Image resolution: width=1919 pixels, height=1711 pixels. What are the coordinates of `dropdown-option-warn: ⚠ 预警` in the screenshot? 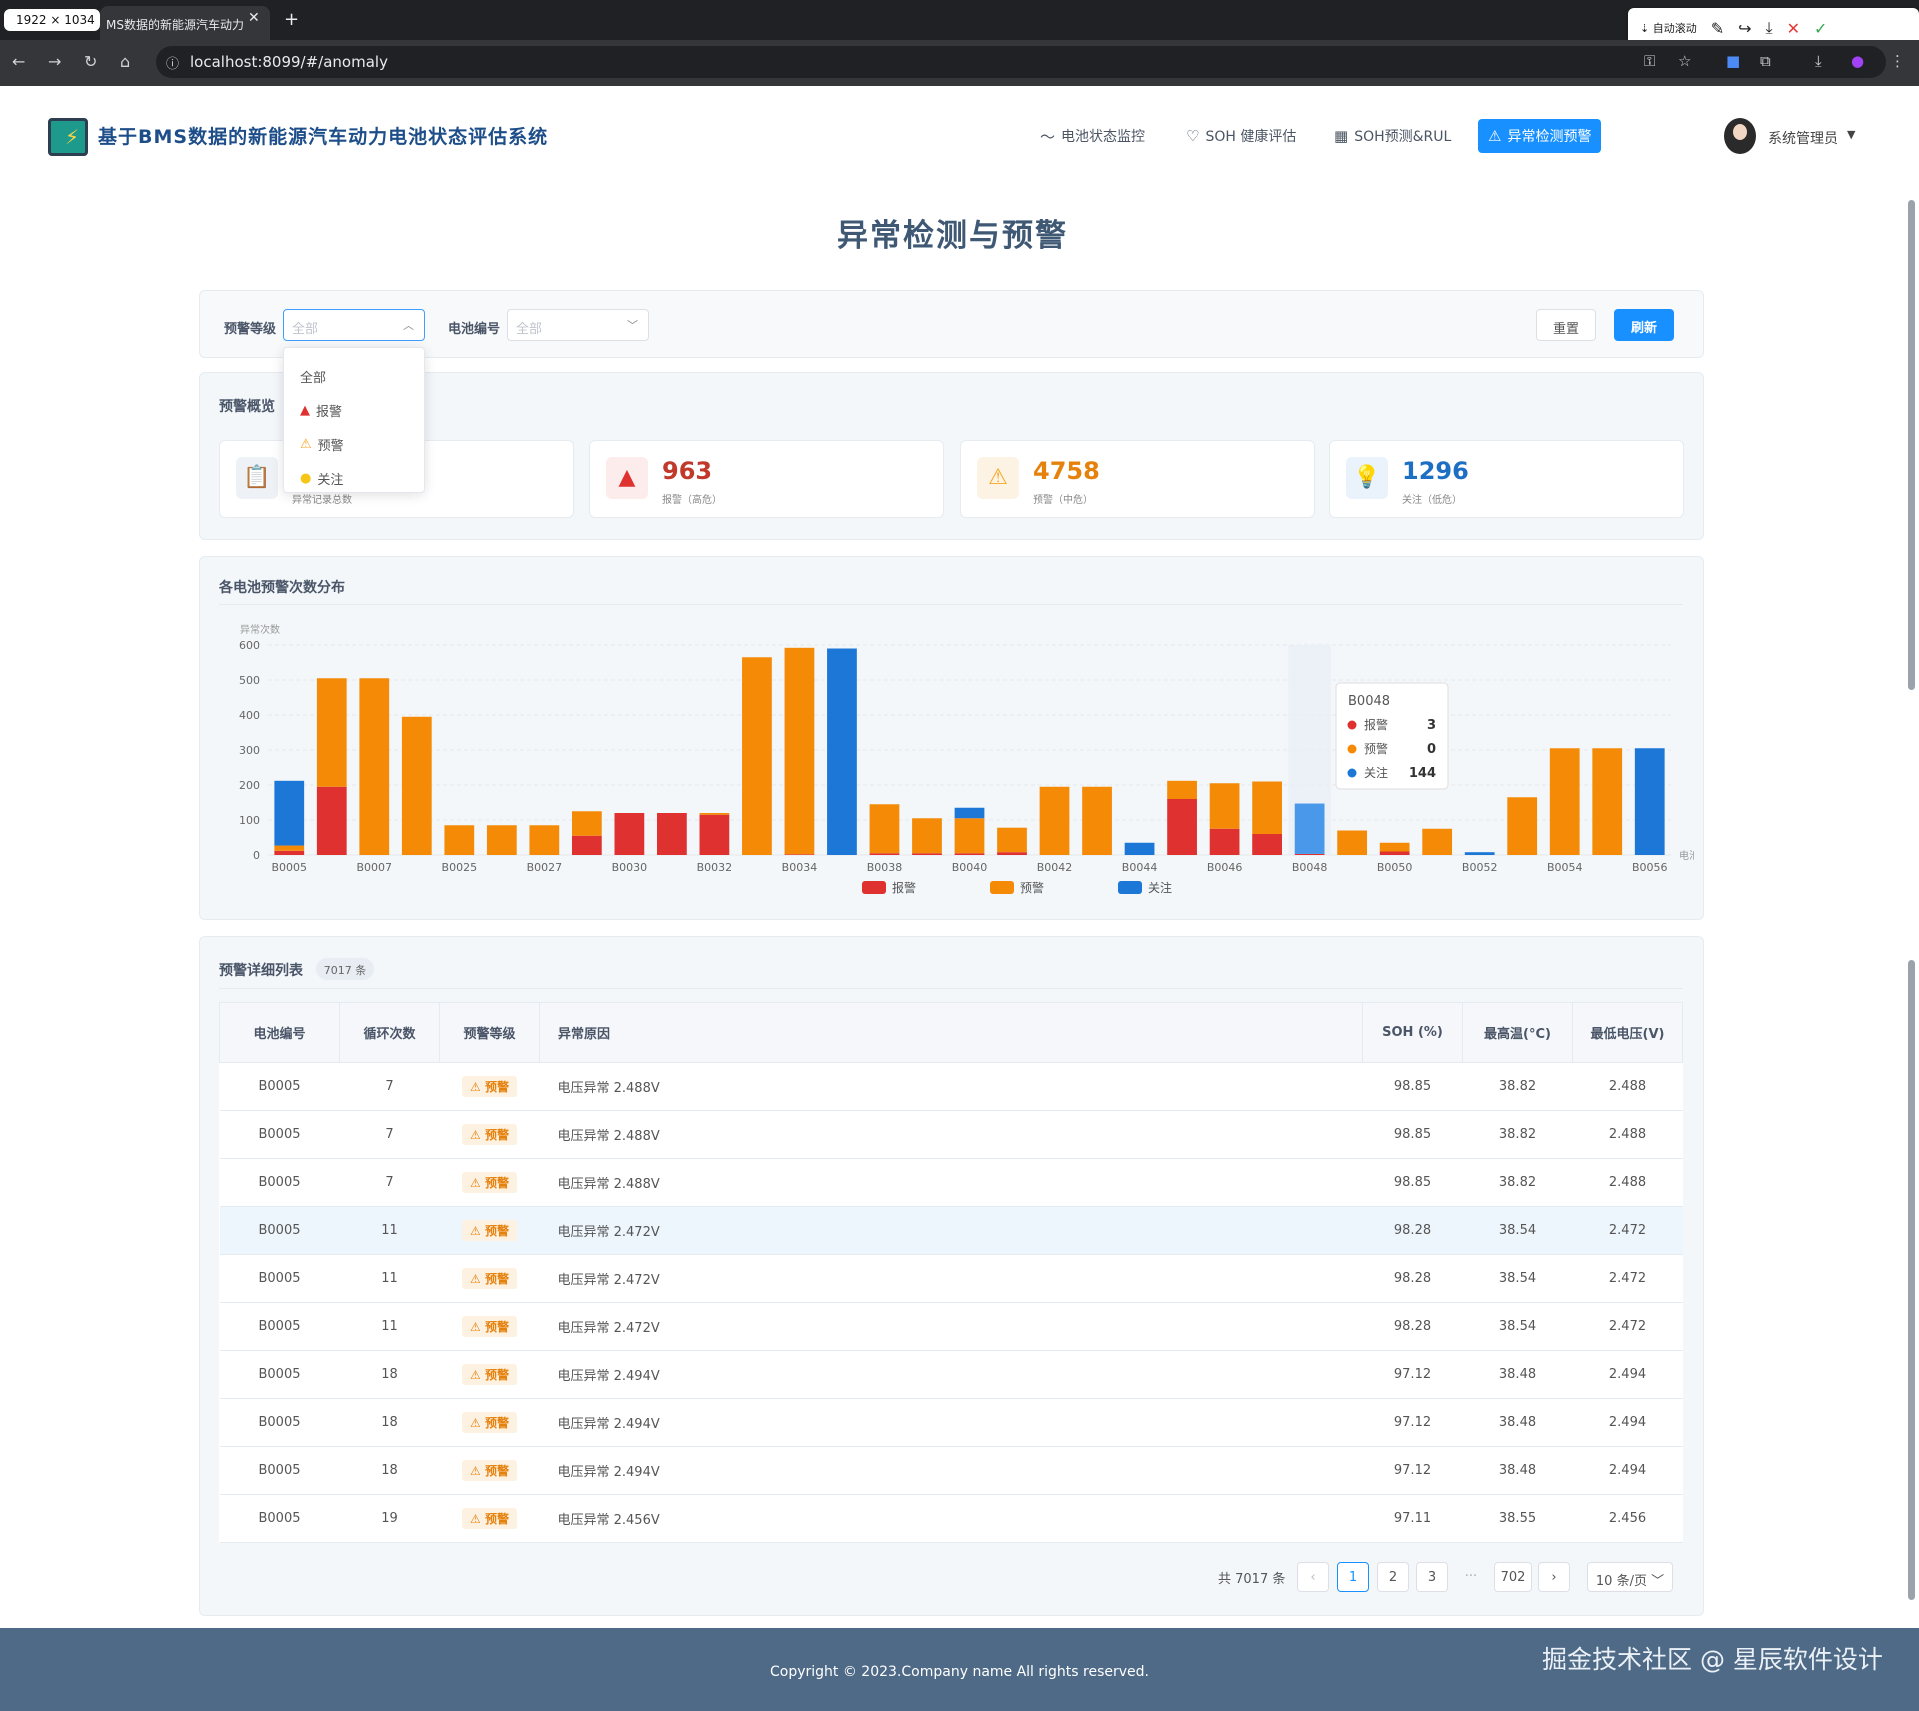 It's located at (354, 439).